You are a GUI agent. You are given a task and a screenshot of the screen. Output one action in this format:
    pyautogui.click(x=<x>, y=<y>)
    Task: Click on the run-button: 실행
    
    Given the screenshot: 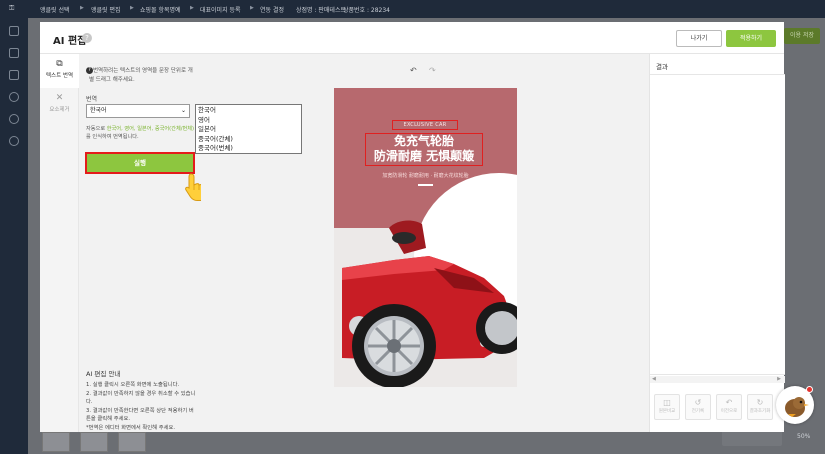 What is the action you would take?
    pyautogui.click(x=140, y=163)
    